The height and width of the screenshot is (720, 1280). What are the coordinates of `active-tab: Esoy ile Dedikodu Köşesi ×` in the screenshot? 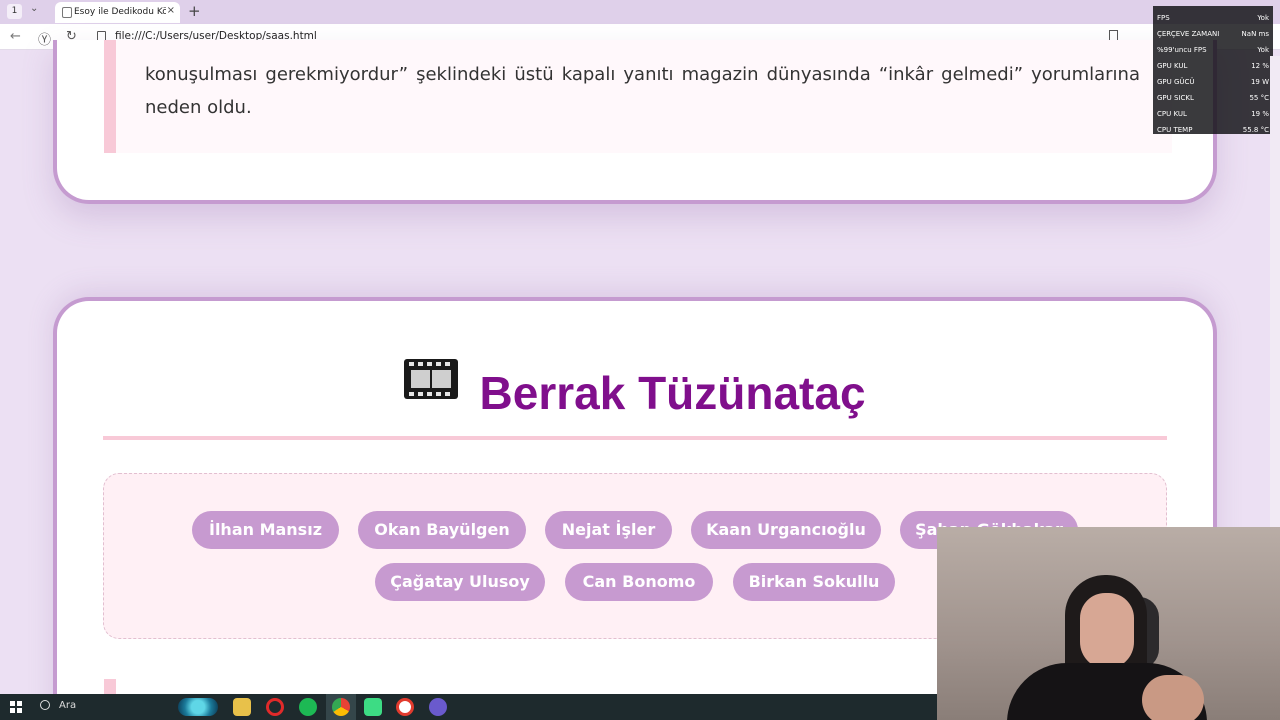 It's located at (117, 12).